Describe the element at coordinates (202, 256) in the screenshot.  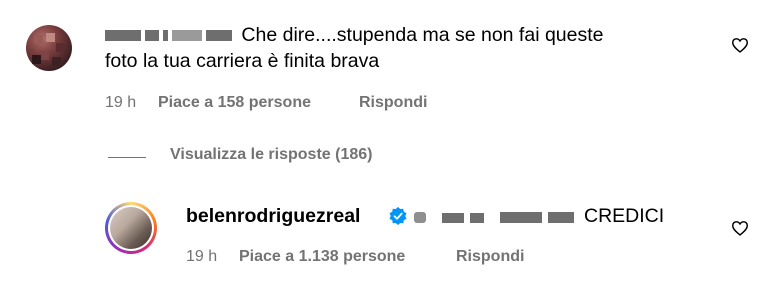
I see `reply-time: 19 h` at that location.